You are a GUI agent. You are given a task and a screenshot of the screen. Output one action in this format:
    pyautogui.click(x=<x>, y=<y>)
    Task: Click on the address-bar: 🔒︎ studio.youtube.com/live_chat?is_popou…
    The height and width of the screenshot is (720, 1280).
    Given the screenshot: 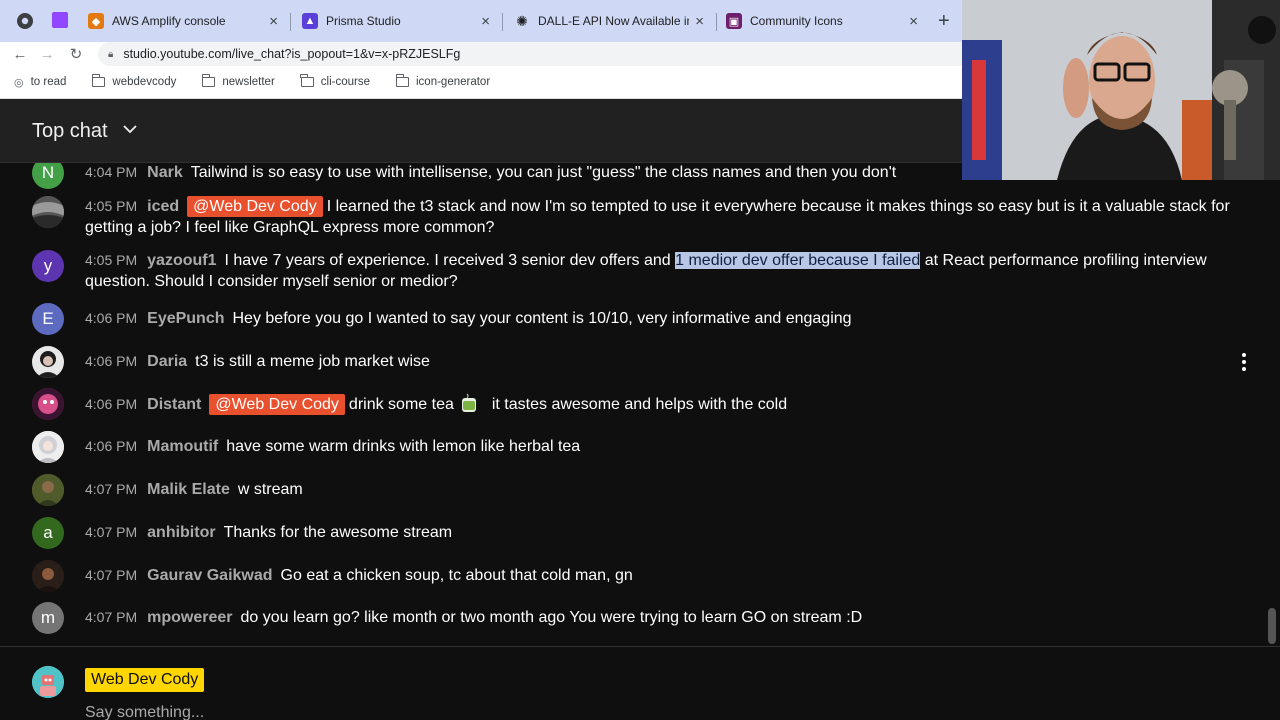 What is the action you would take?
    pyautogui.click(x=548, y=54)
    